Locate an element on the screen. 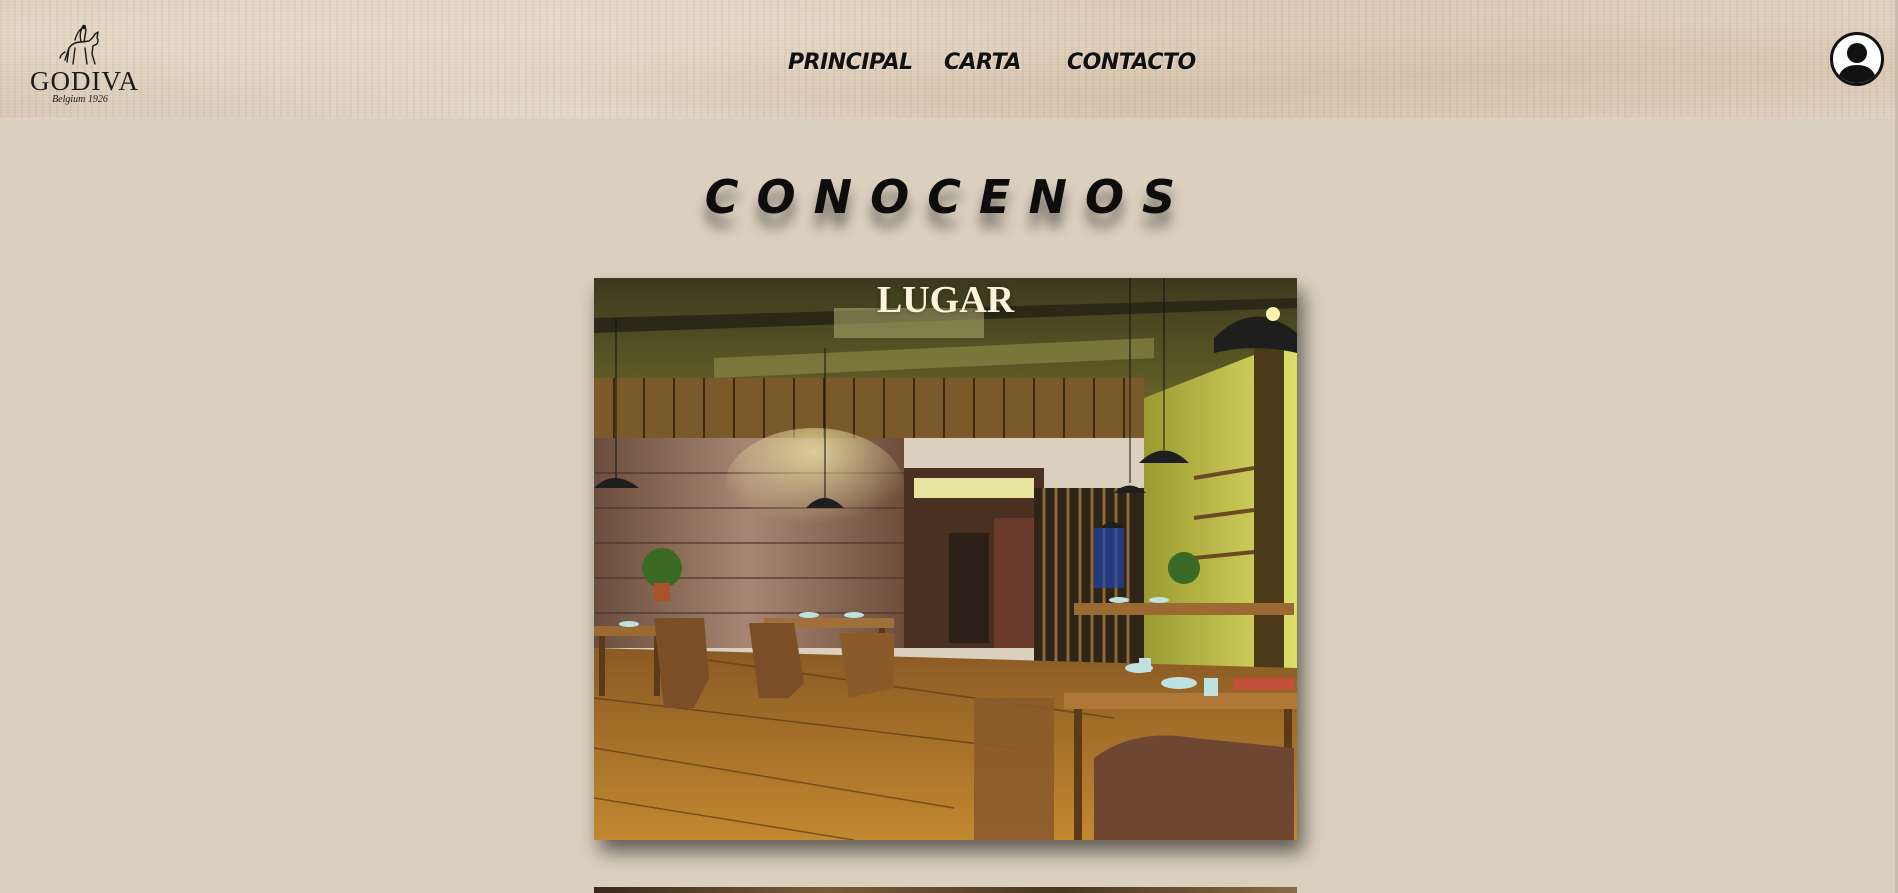 The width and height of the screenshot is (1898, 893). user-avatar-button is located at coordinates (1857, 59).